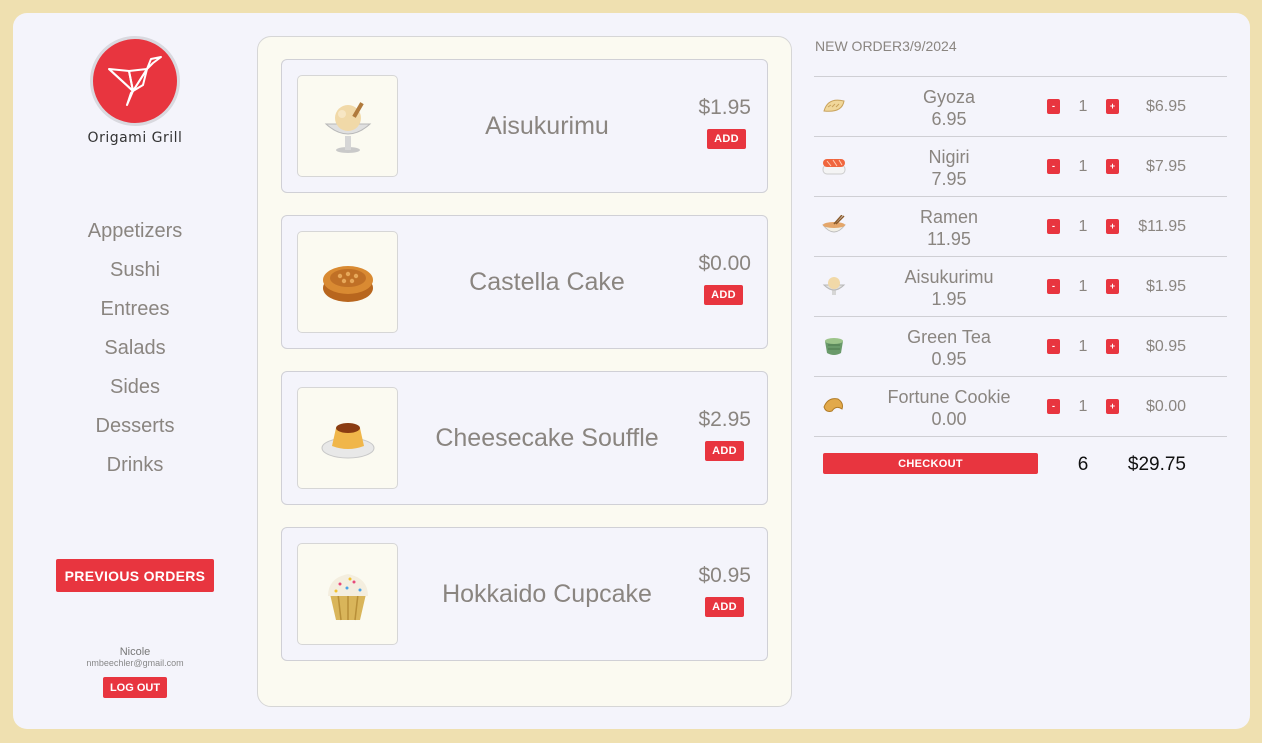 This screenshot has height=743, width=1262. What do you see at coordinates (1020, 226) in the screenshot?
I see `order-row: Ramen 11.95 - 1 + $11.95` at bounding box center [1020, 226].